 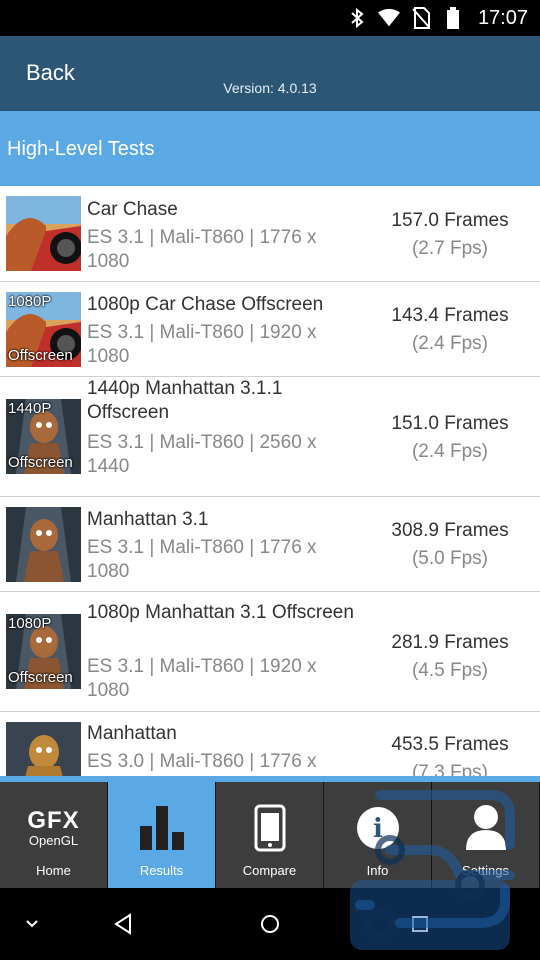 I want to click on test-description: ES 3.0 | Mali-T860 | 1776 x 1080, so click(x=202, y=763).